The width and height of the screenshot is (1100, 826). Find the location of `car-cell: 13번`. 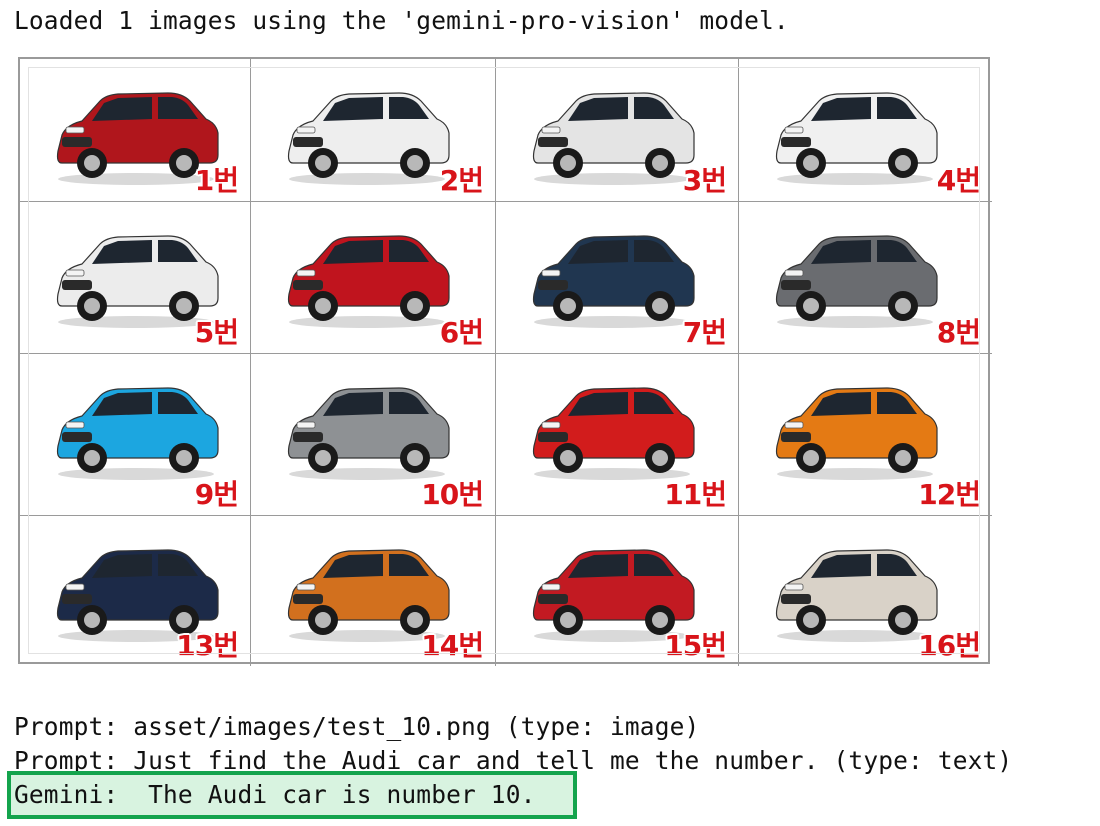

car-cell: 13번 is located at coordinates (135, 591).